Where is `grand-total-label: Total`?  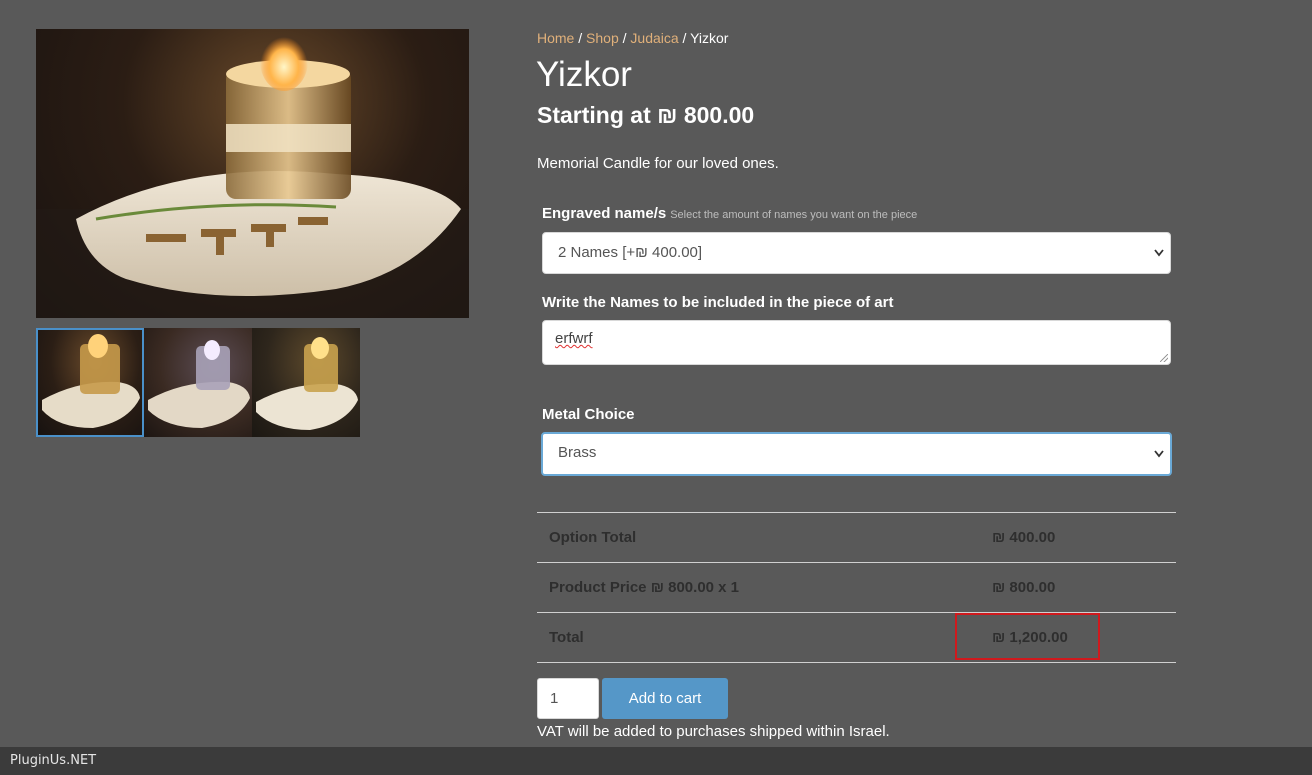 grand-total-label: Total is located at coordinates (758, 637).